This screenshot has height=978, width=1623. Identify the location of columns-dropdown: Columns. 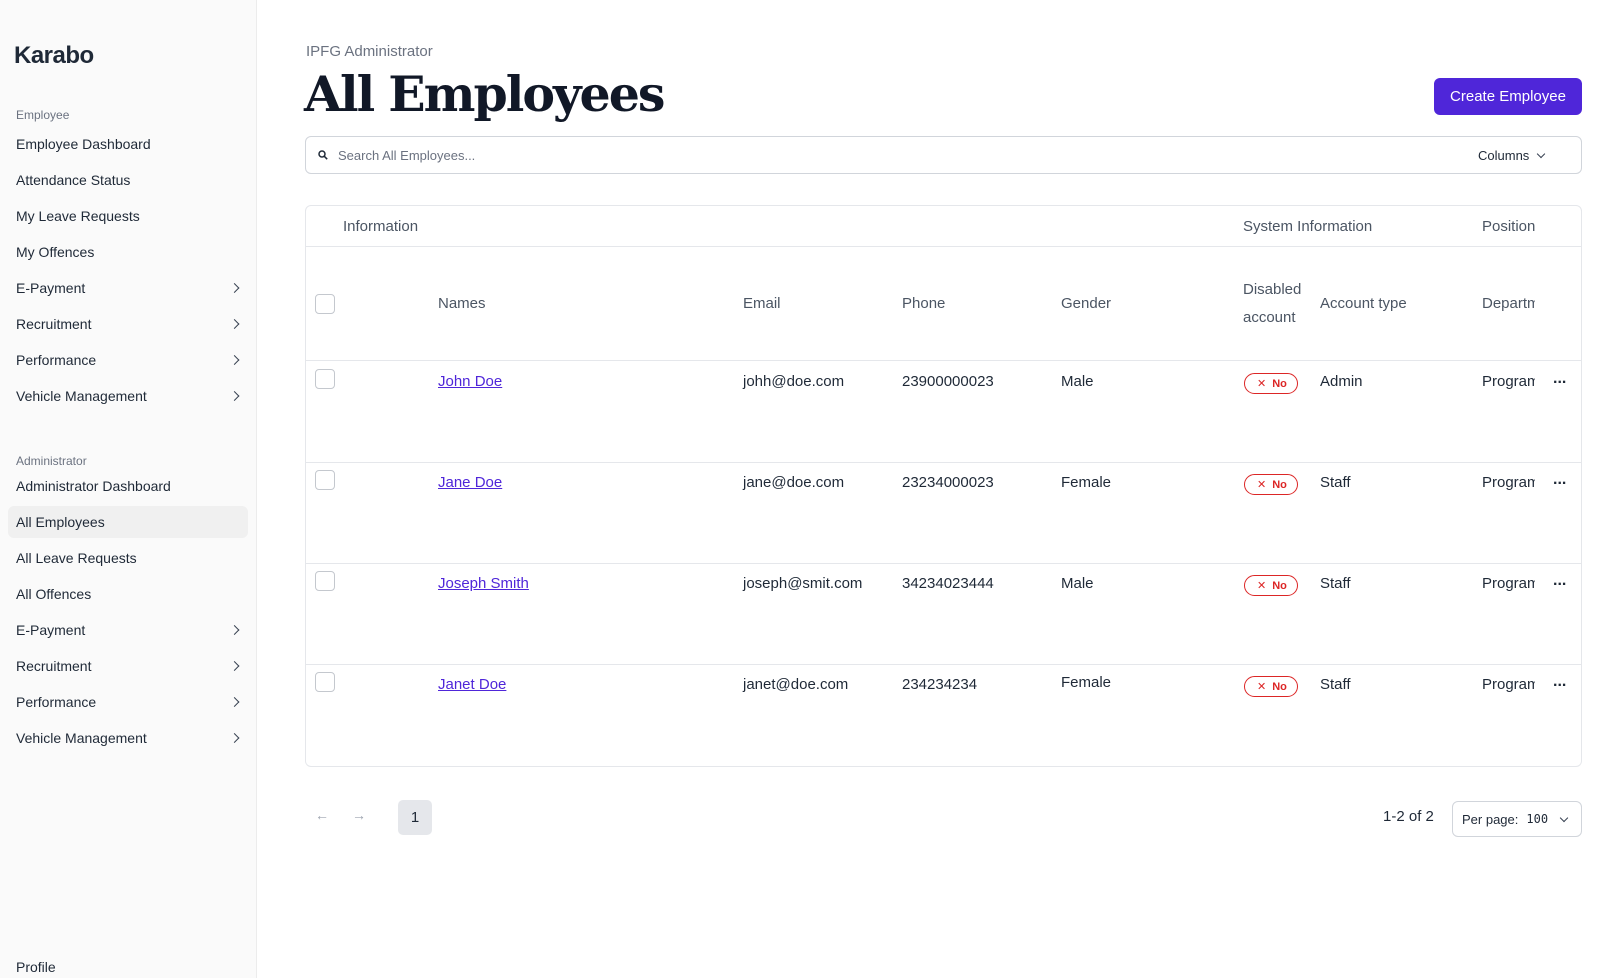
(1523, 155).